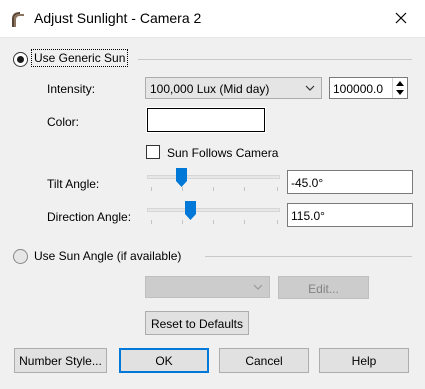 Image resolution: width=425 pixels, height=389 pixels. I want to click on follows-camera-checkbox, so click(153, 152).